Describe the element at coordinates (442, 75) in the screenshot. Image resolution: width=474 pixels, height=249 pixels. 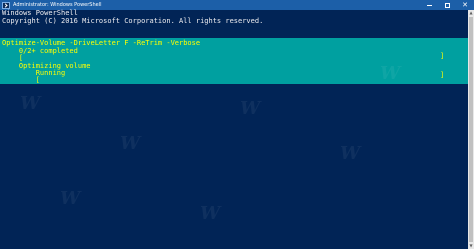
I see `sub-progress-bar-right: ]` at that location.